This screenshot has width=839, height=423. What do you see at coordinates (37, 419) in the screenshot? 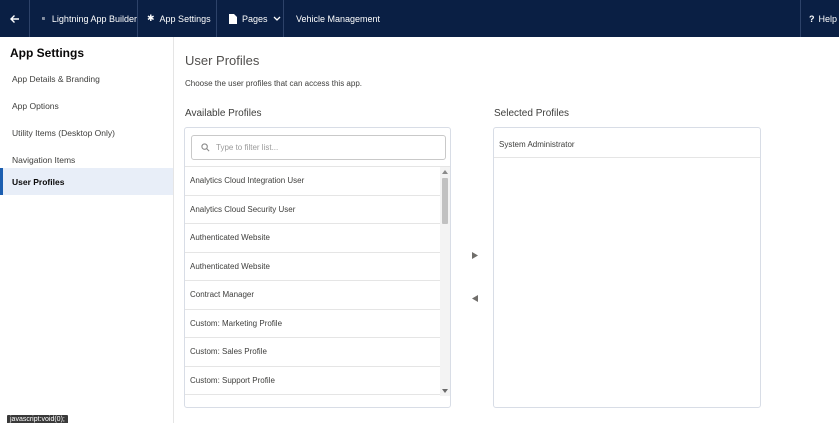
I see `status-bar-tooltip: javascript:void(0);` at bounding box center [37, 419].